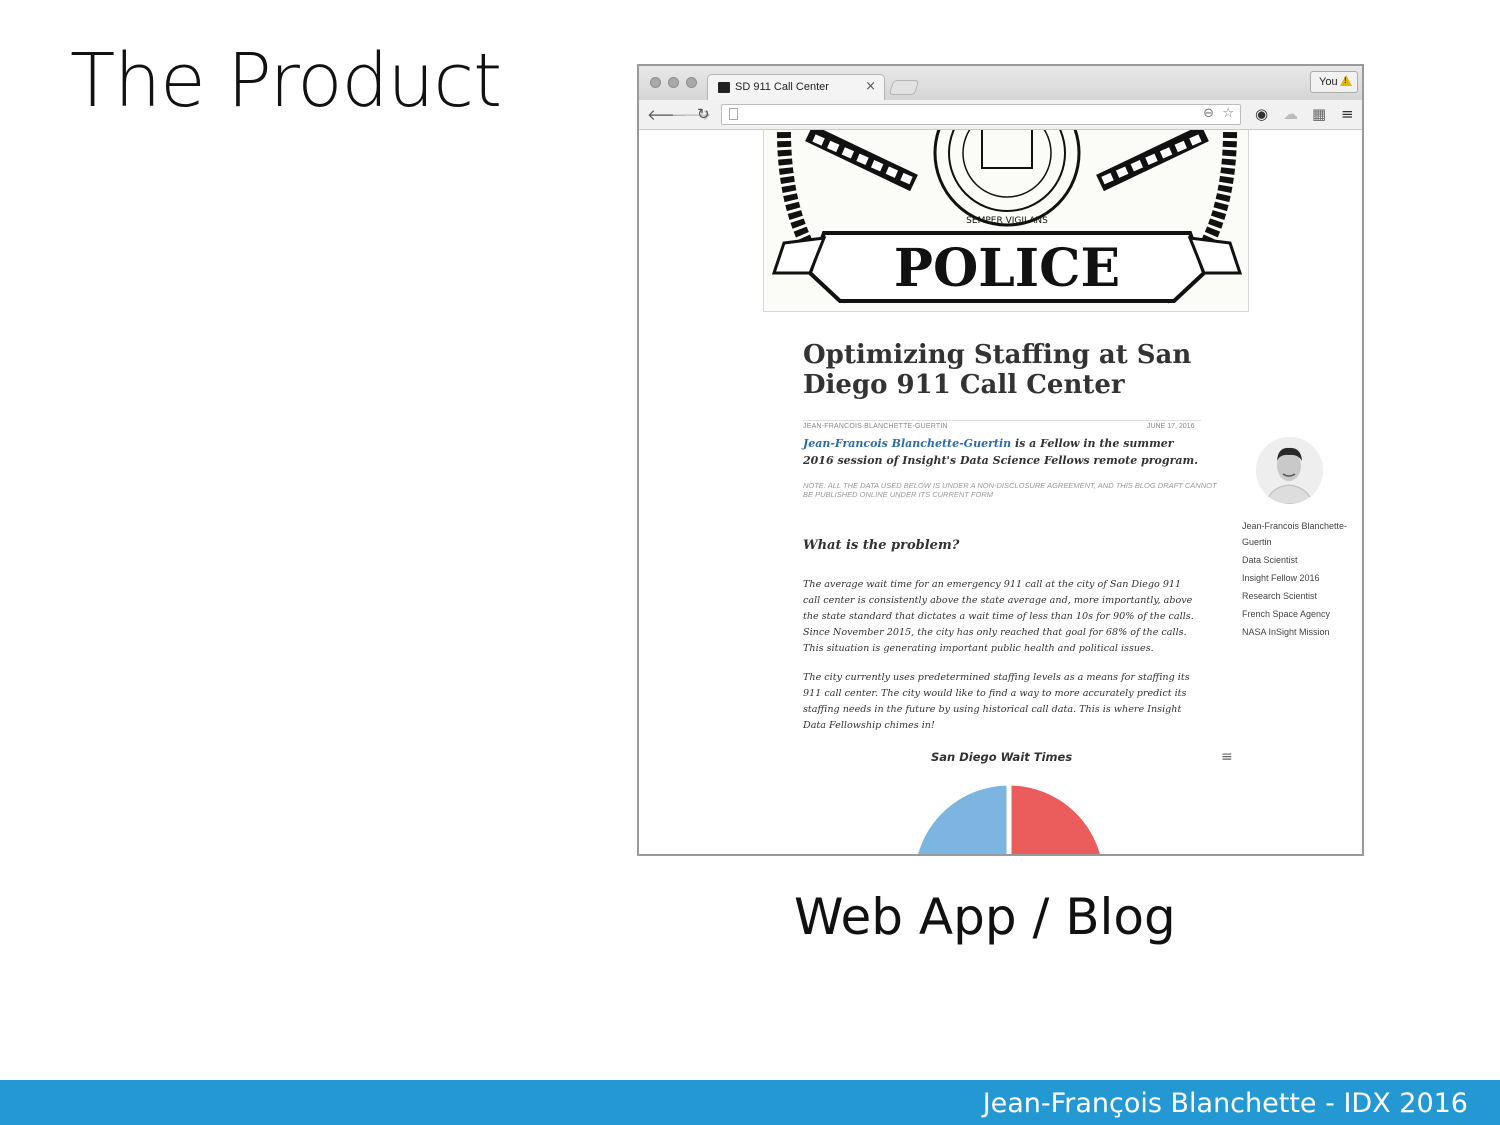  I want to click on terminal-favicon-icon, so click(724, 87).